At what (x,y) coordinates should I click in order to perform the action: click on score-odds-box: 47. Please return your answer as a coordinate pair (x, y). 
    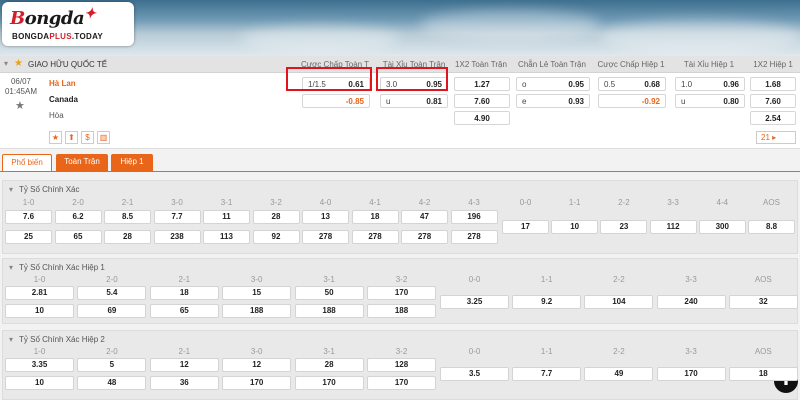
    Looking at the image, I should click on (424, 217).